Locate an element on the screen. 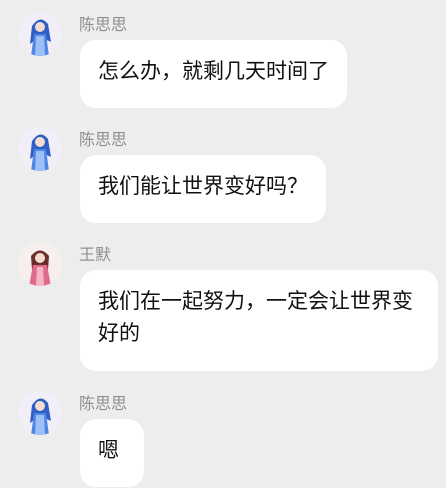 The width and height of the screenshot is (446, 488). message-bubble: 嗯 is located at coordinates (112, 453).